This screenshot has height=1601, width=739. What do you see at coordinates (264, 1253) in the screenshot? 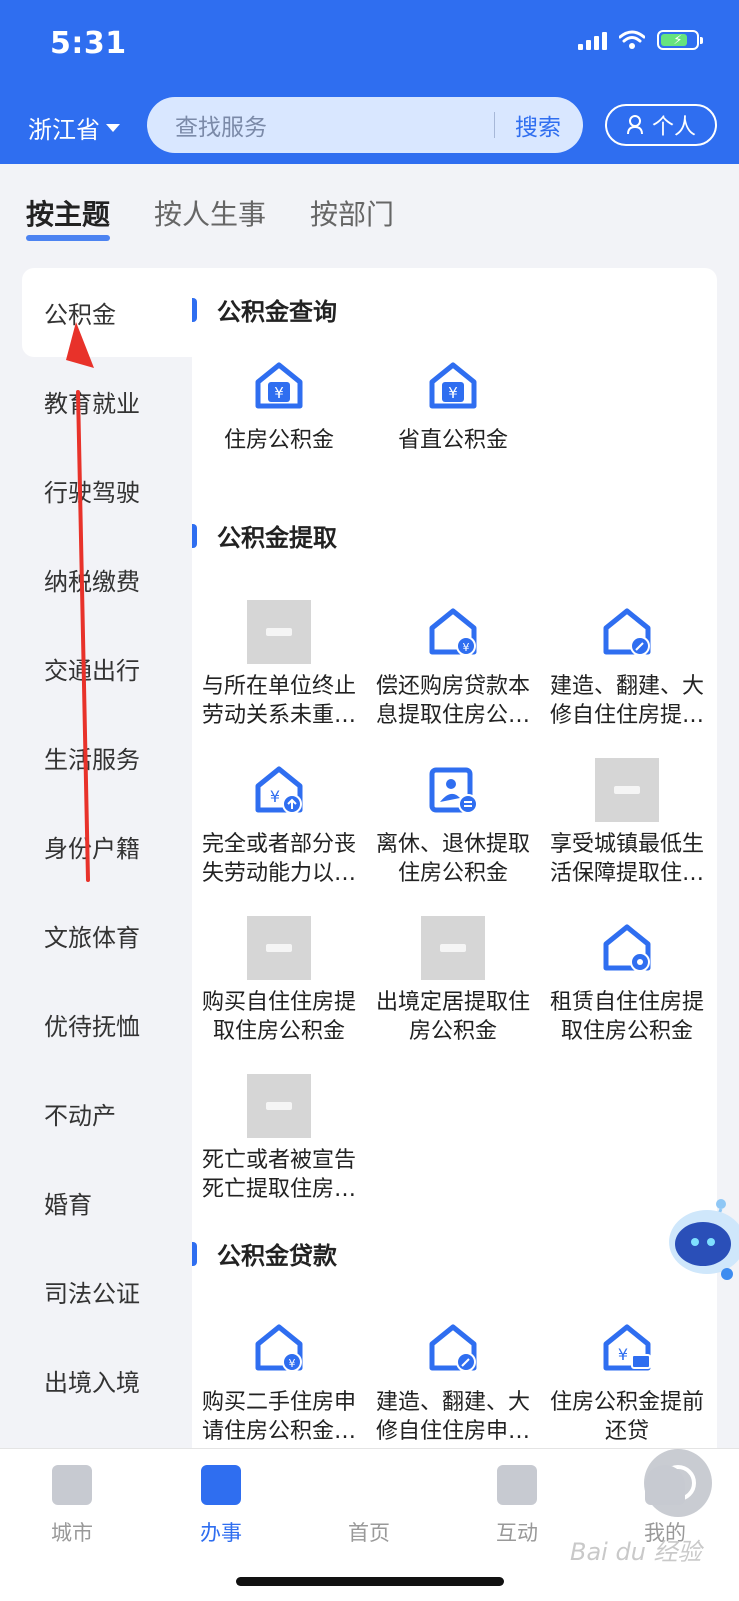
I see `section-title: 公积金贷款` at bounding box center [264, 1253].